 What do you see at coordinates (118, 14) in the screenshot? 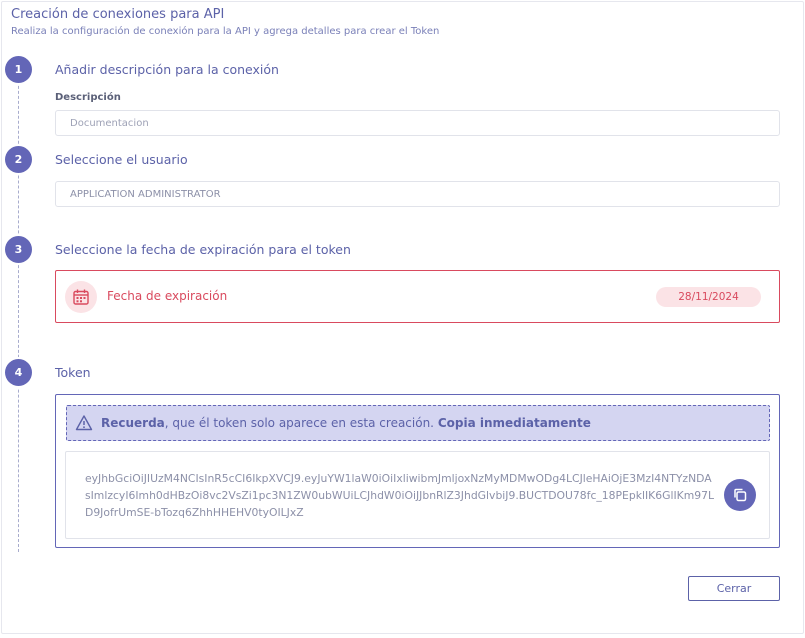
I see `dialog-title: Creación de conexiones para API` at bounding box center [118, 14].